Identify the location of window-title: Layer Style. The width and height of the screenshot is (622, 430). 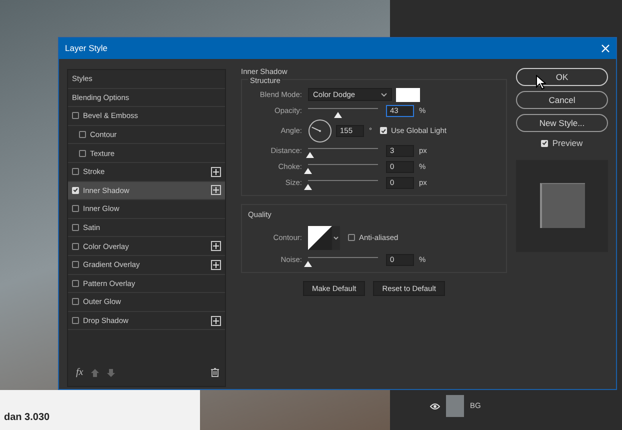
(86, 48).